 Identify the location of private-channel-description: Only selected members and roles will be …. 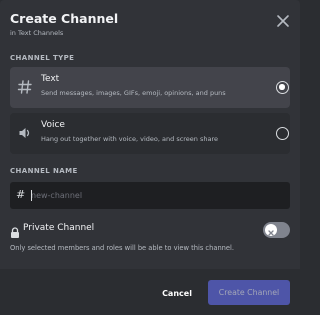
(122, 248).